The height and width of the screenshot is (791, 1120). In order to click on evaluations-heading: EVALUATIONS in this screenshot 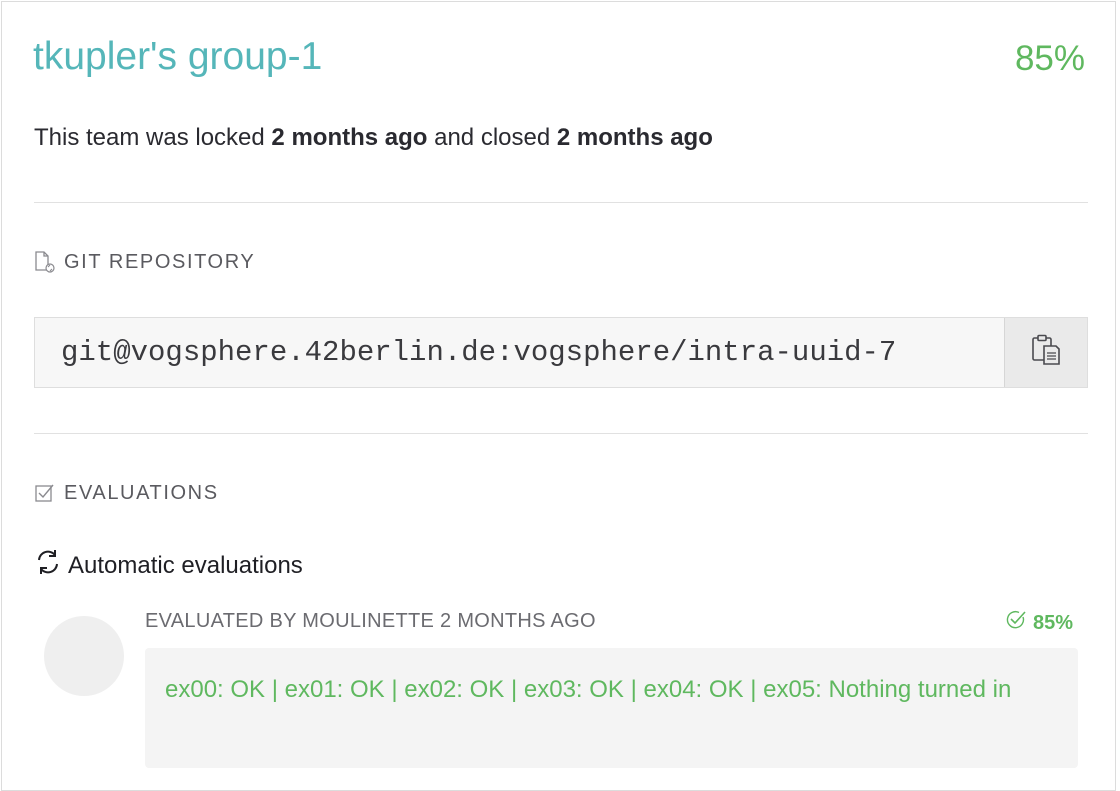, I will do `click(126, 493)`.